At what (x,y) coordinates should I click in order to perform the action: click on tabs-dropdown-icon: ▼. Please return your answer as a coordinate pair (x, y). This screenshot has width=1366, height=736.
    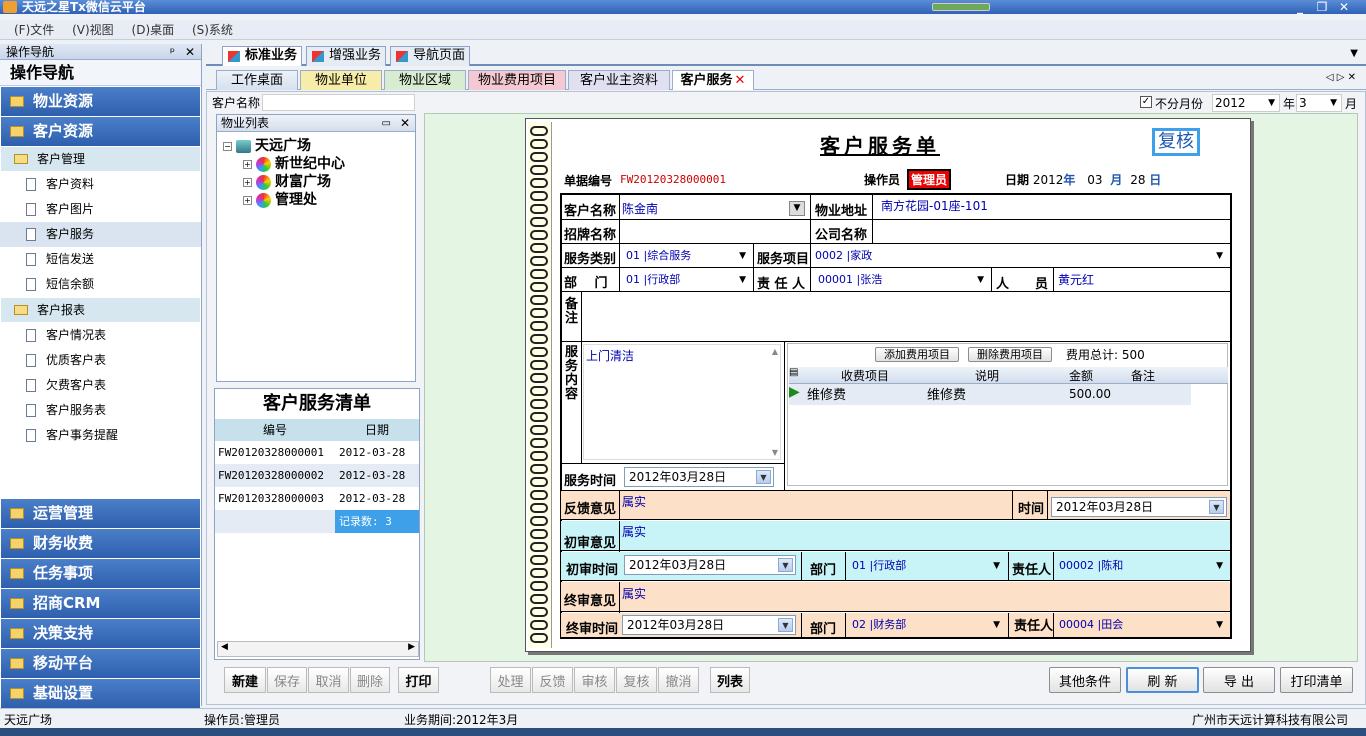
    Looking at the image, I should click on (1354, 53).